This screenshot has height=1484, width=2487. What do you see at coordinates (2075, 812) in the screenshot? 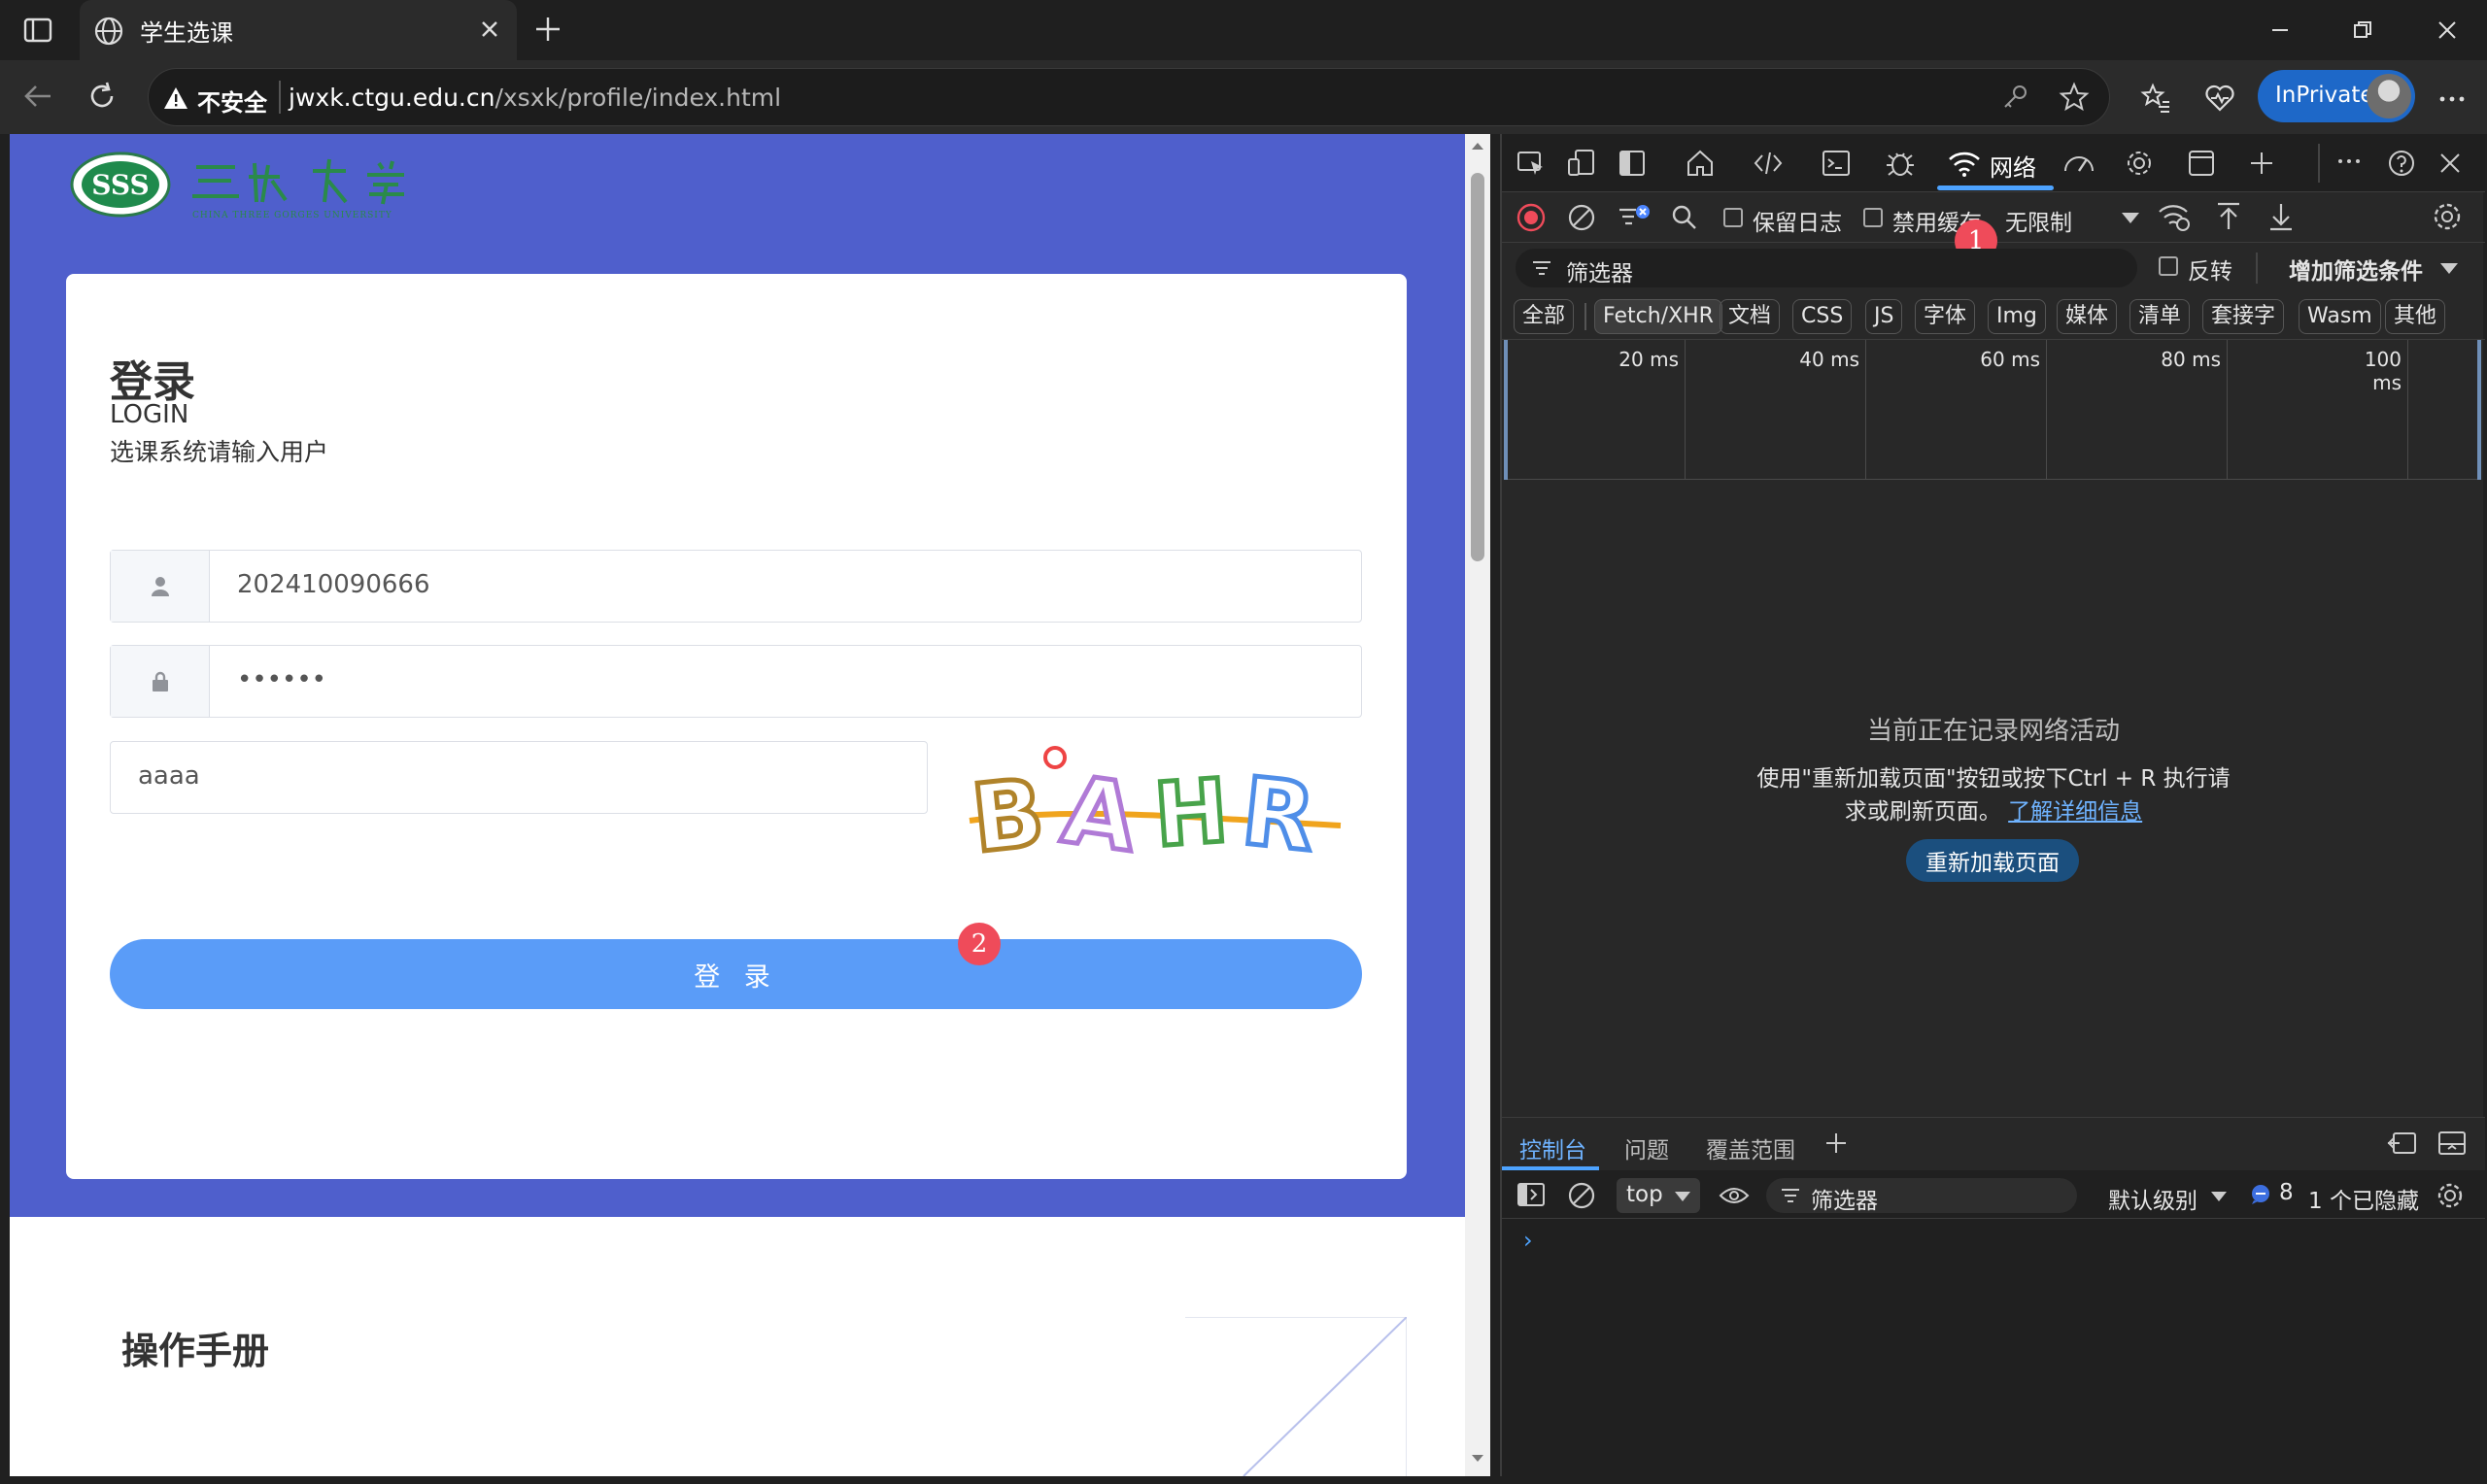
I see `learn-more-link: 了解详细信息` at bounding box center [2075, 812].